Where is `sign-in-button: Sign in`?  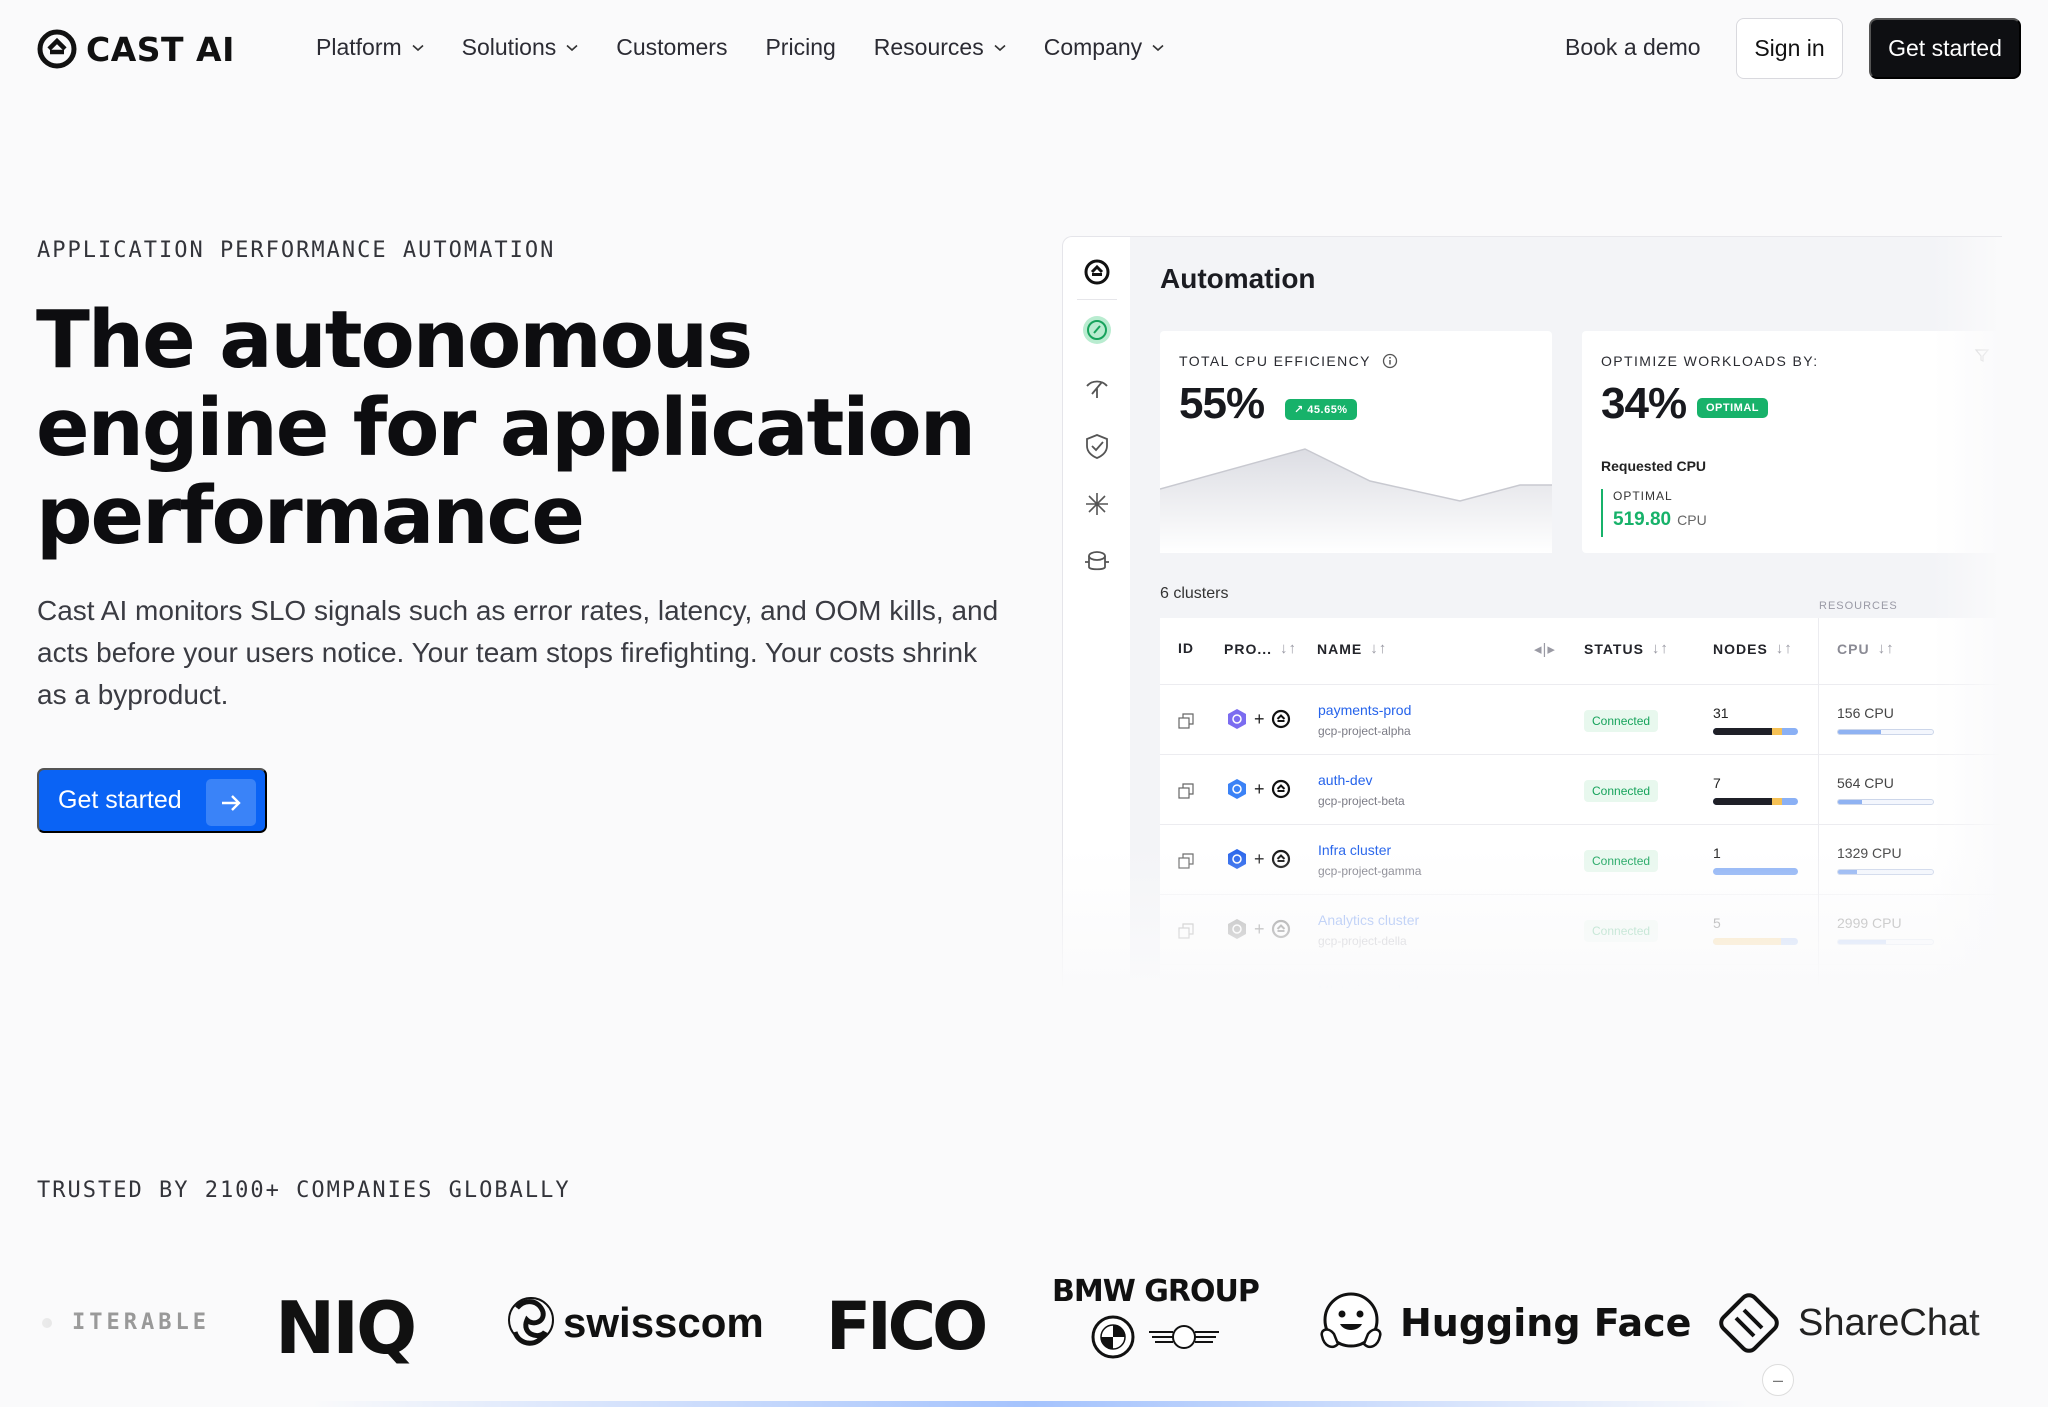
sign-in-button: Sign in is located at coordinates (1789, 48).